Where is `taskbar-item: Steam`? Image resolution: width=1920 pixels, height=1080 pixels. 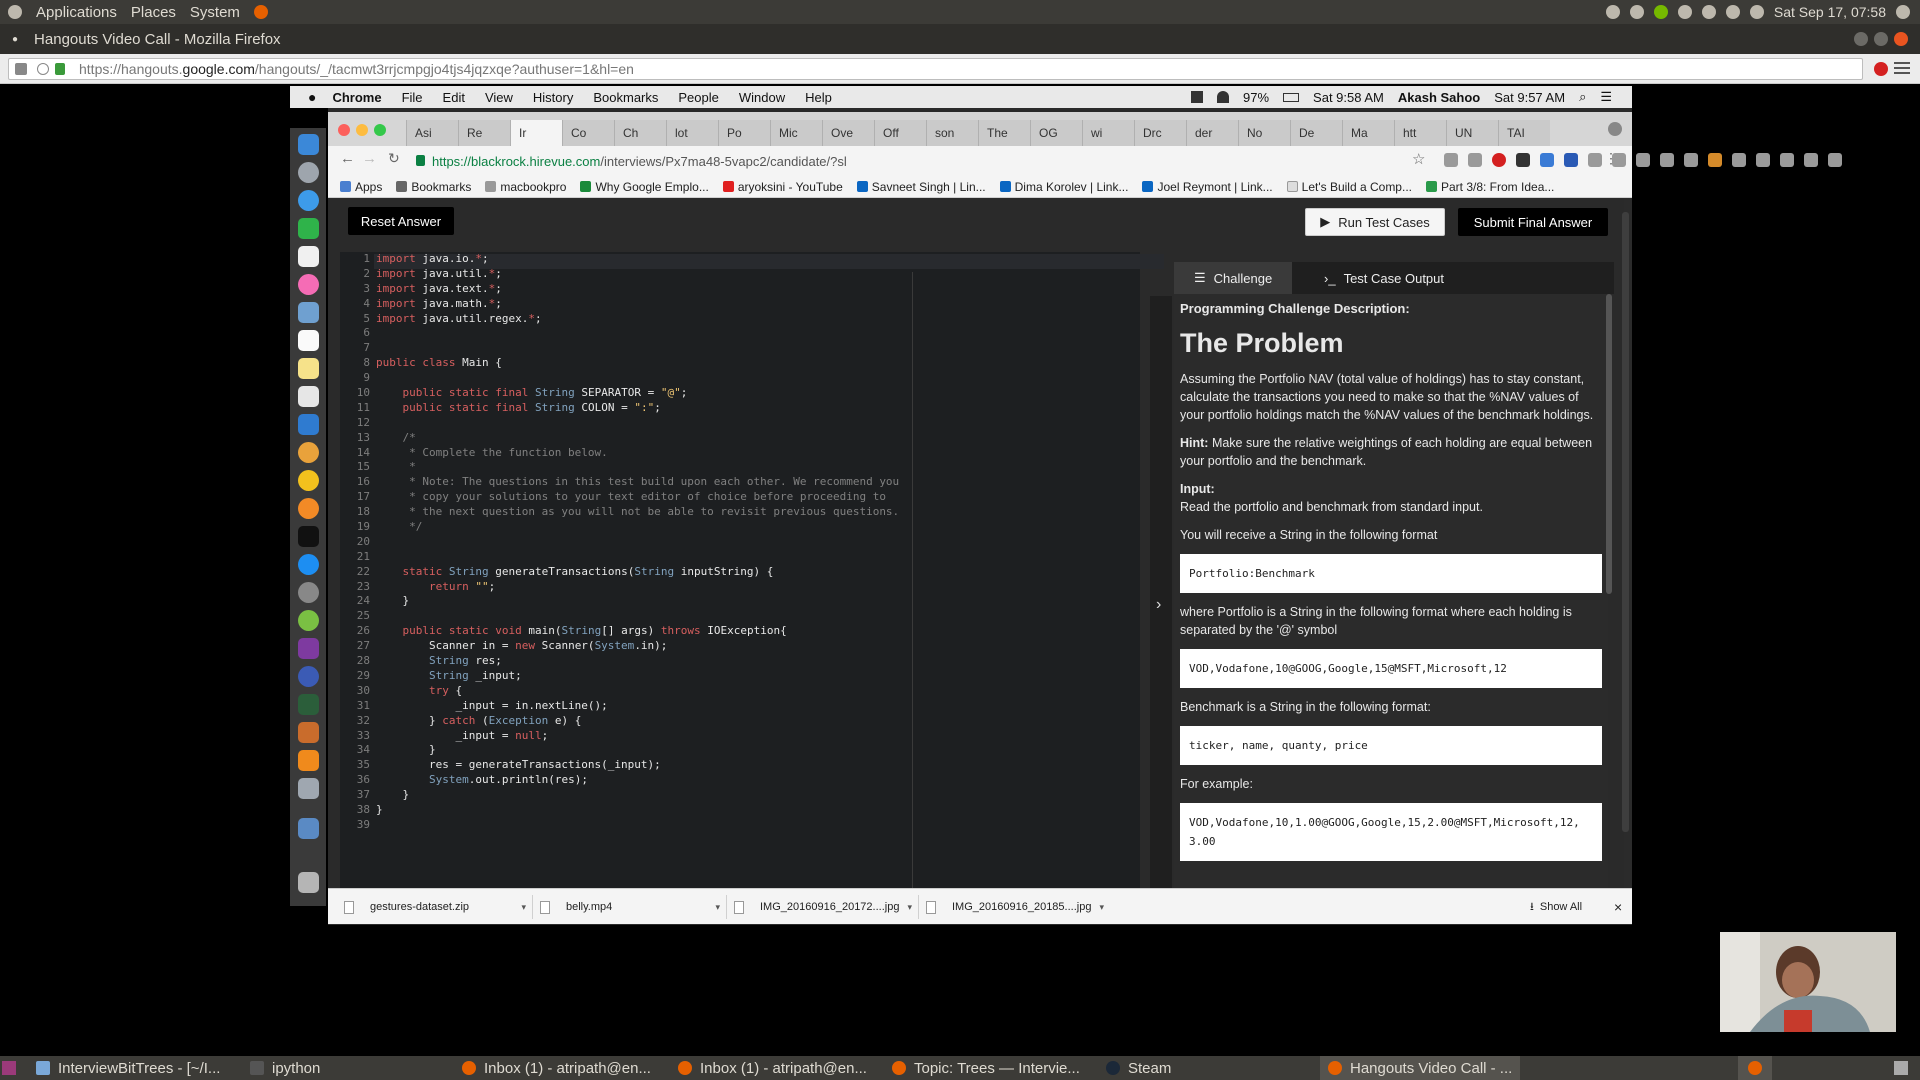
taskbar-item: Steam is located at coordinates (1138, 1068).